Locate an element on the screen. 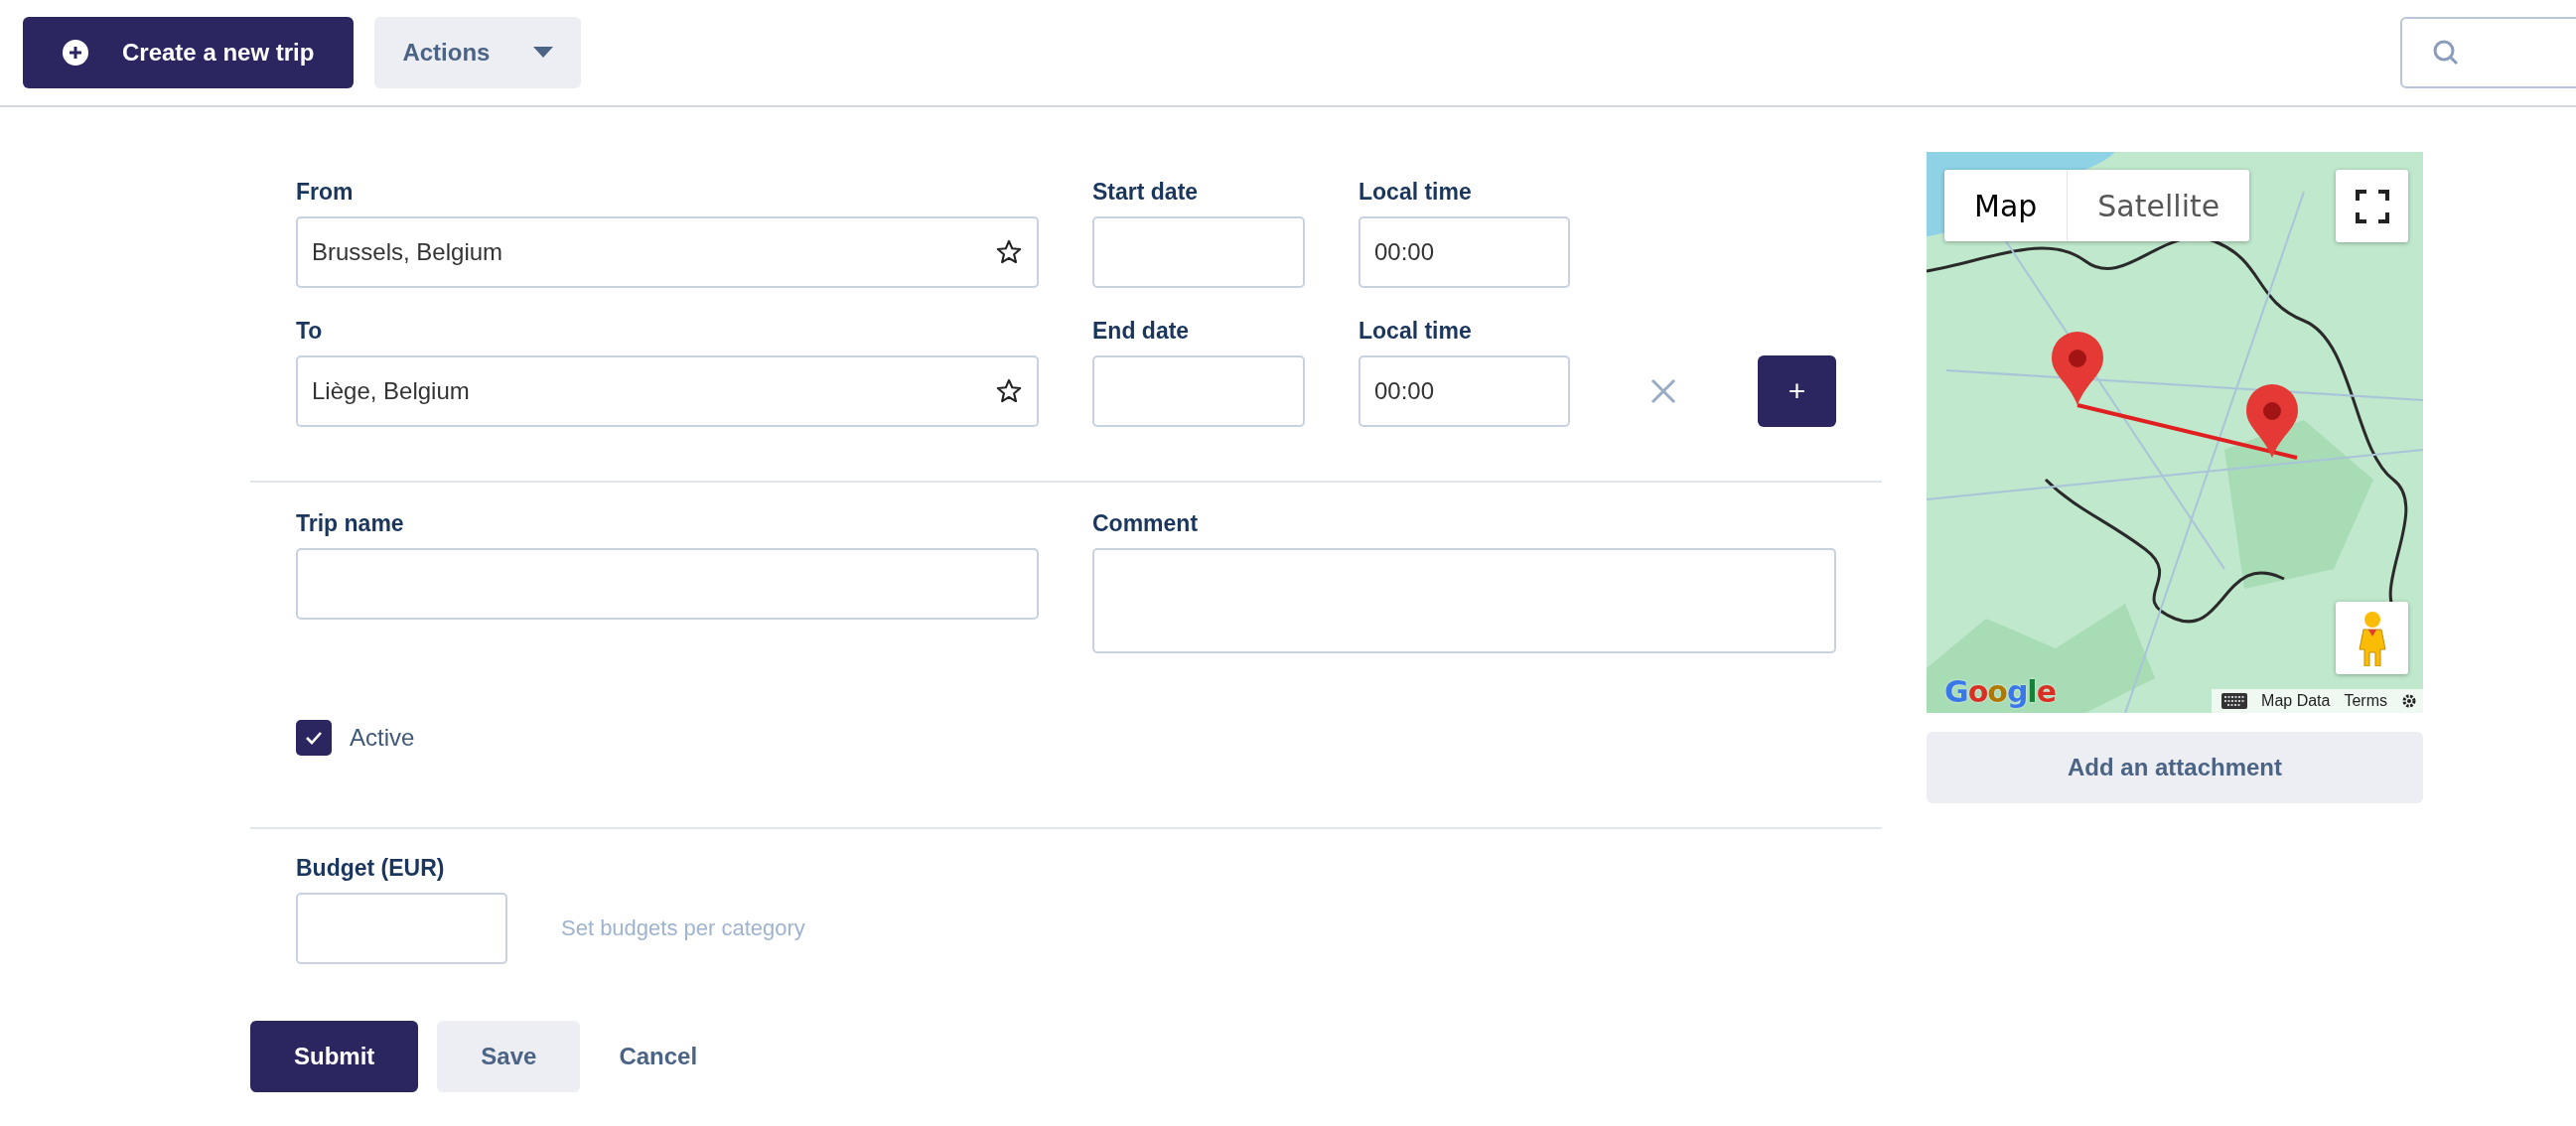 Image resolution: width=2576 pixels, height=1126 pixels. checkbox-label: Active is located at coordinates (383, 738).